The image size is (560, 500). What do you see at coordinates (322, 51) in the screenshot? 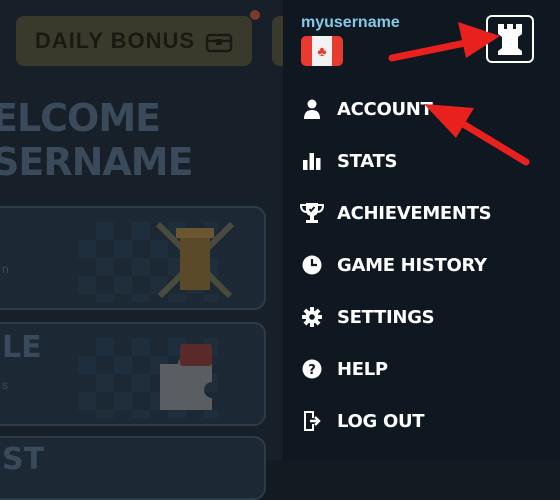
I see `canada-flag-icon: ♣` at bounding box center [322, 51].